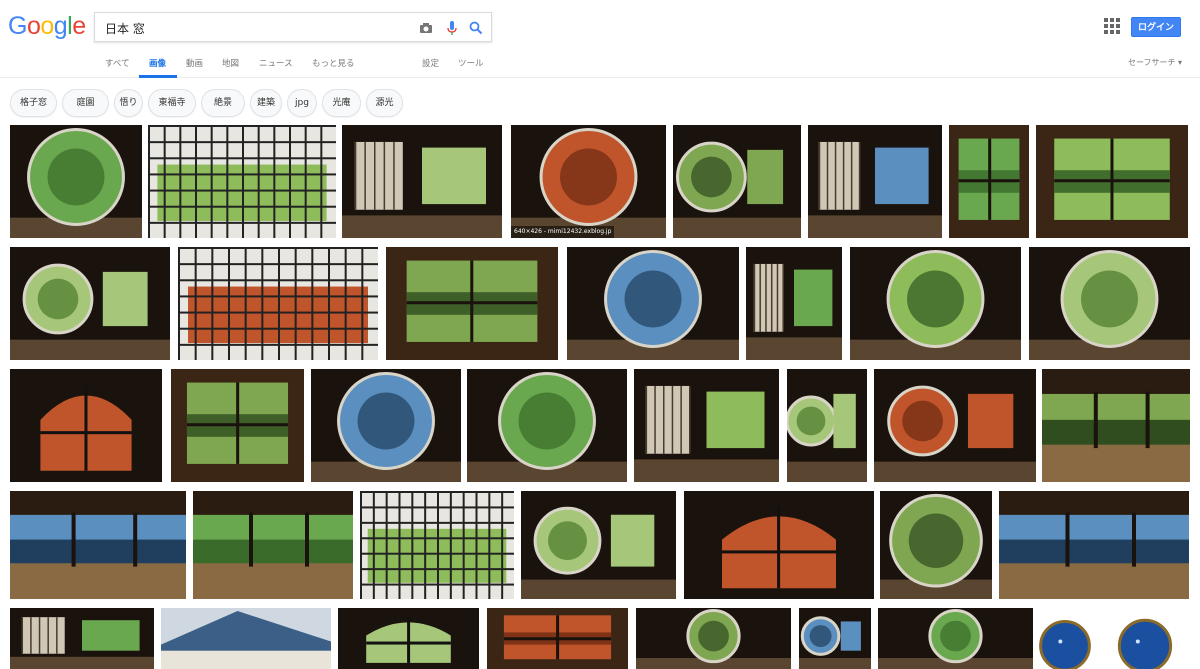  What do you see at coordinates (276, 63) in the screenshot?
I see `tab-4: ニュース` at bounding box center [276, 63].